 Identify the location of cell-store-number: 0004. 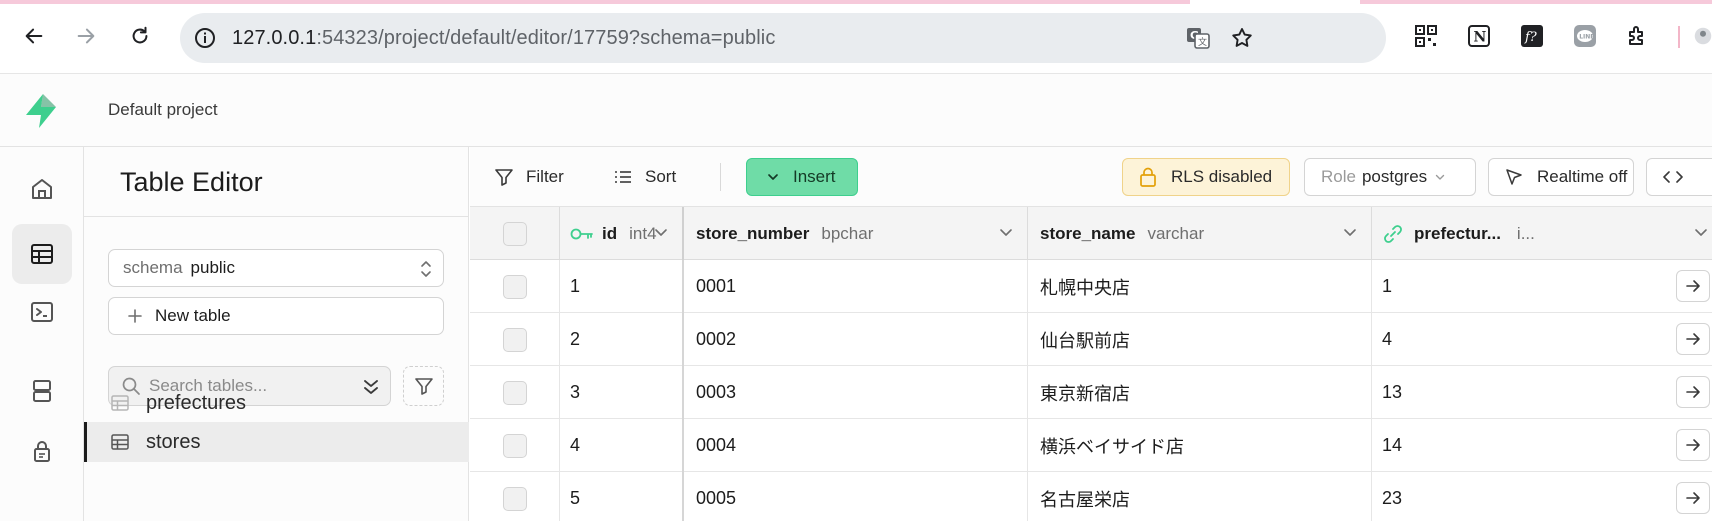
(856, 445).